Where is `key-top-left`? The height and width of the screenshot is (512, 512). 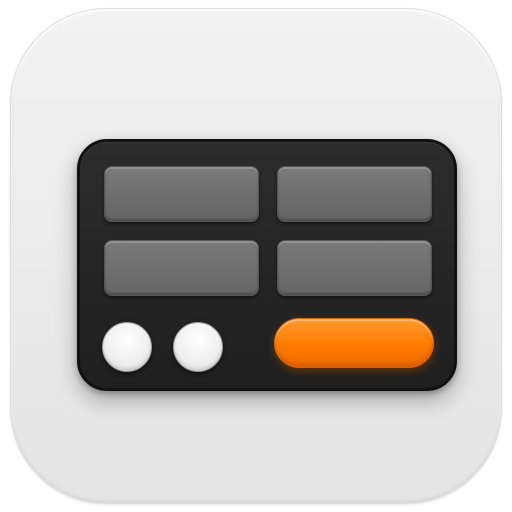
key-top-left is located at coordinates (181, 194).